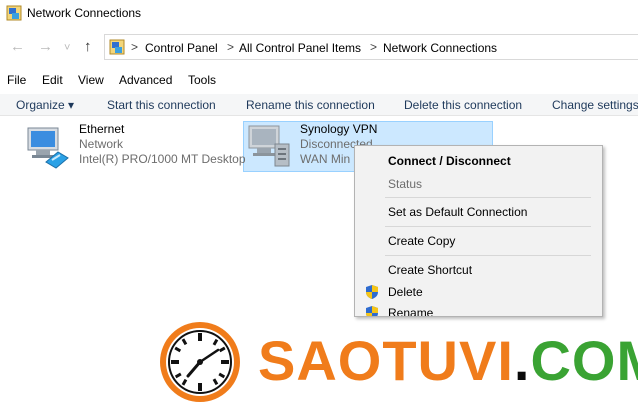 This screenshot has width=638, height=406. What do you see at coordinates (405, 292) in the screenshot?
I see `menu-item-delete: Delete` at bounding box center [405, 292].